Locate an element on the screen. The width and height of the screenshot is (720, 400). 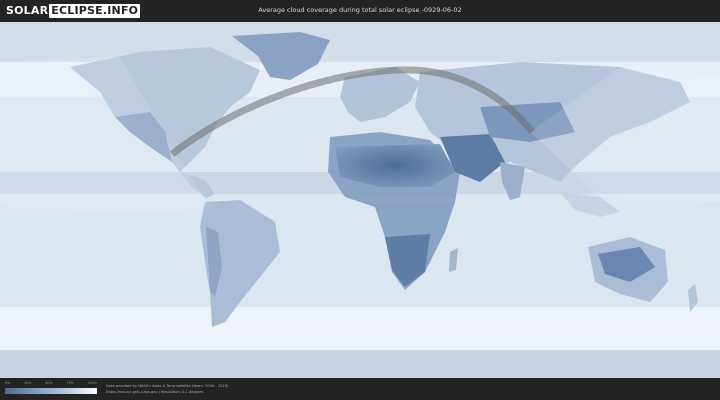
site-logo: SOLAR ECLIPSE.INFO is located at coordinates (73, 11).